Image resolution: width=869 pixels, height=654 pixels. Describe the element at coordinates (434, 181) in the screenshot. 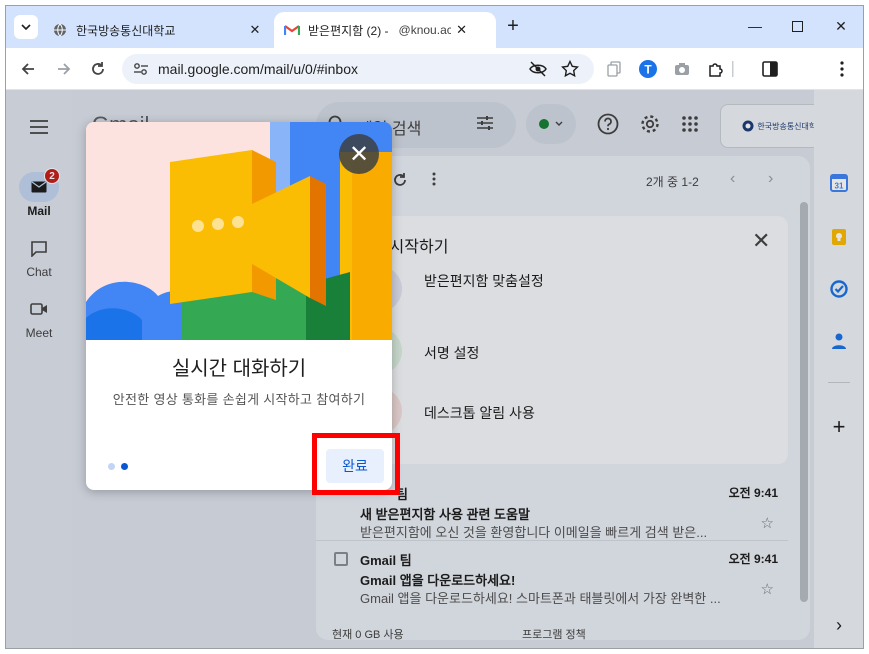

I see `more-options-icon` at that location.